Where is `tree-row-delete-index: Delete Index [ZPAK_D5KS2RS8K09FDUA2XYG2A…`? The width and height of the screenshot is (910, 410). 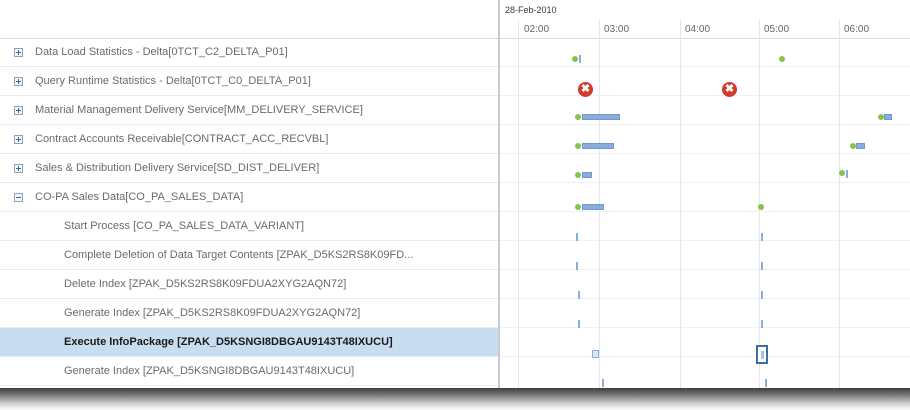 tree-row-delete-index: Delete Index [ZPAK_D5KS2RS8K09FDUA2XYG2A… is located at coordinates (249, 284).